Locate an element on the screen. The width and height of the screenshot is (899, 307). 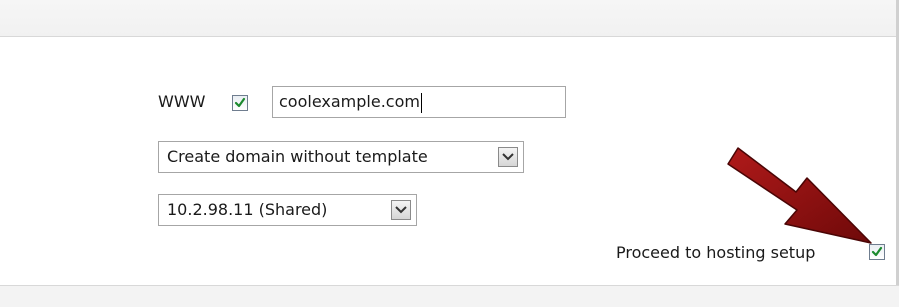
template-select: Create domain without template is located at coordinates (341, 157).